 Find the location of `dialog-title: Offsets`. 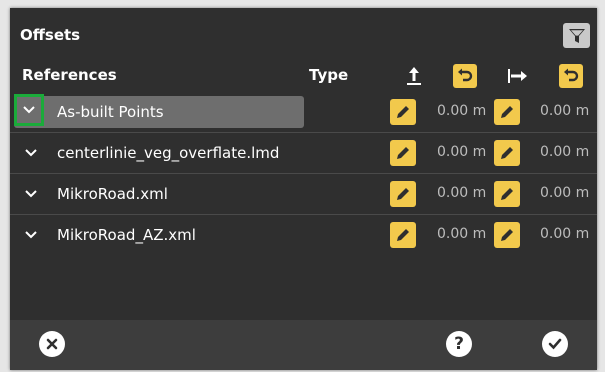

dialog-title: Offsets is located at coordinates (50, 35).